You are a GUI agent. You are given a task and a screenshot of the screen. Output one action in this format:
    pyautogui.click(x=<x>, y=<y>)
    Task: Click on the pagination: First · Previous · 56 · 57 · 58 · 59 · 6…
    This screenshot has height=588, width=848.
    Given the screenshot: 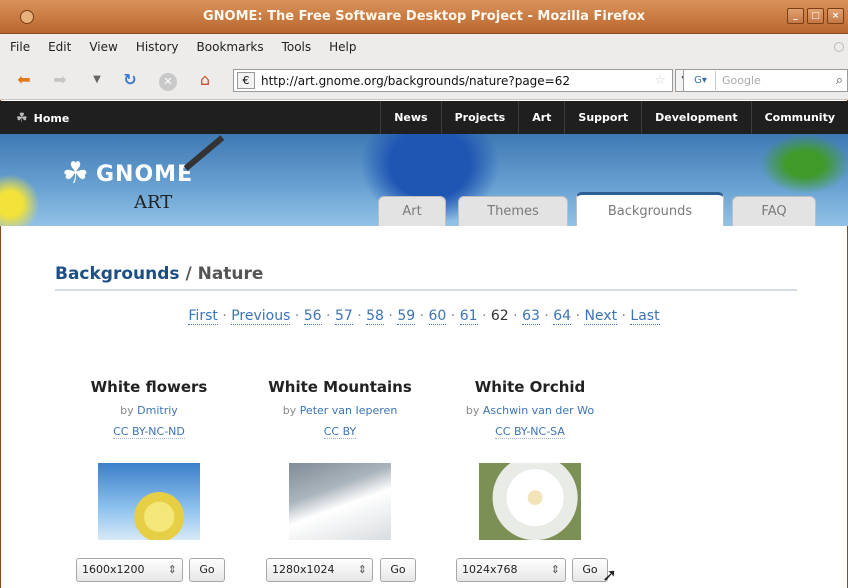 What is the action you would take?
    pyautogui.click(x=424, y=316)
    